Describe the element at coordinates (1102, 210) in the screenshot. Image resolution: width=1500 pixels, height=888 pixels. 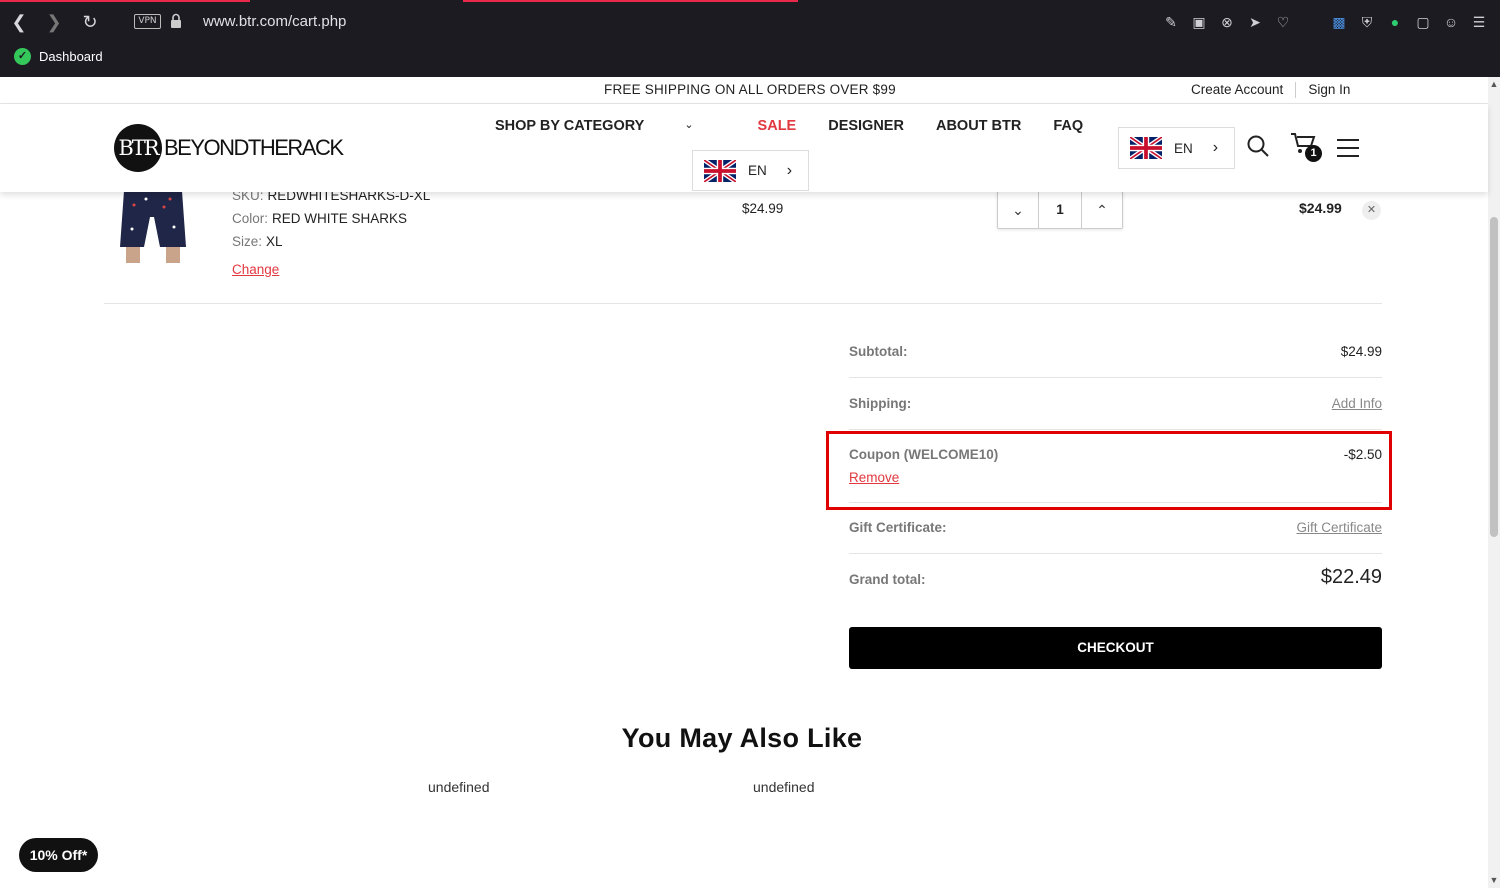
I see `increase-qty-button: ⌃` at that location.